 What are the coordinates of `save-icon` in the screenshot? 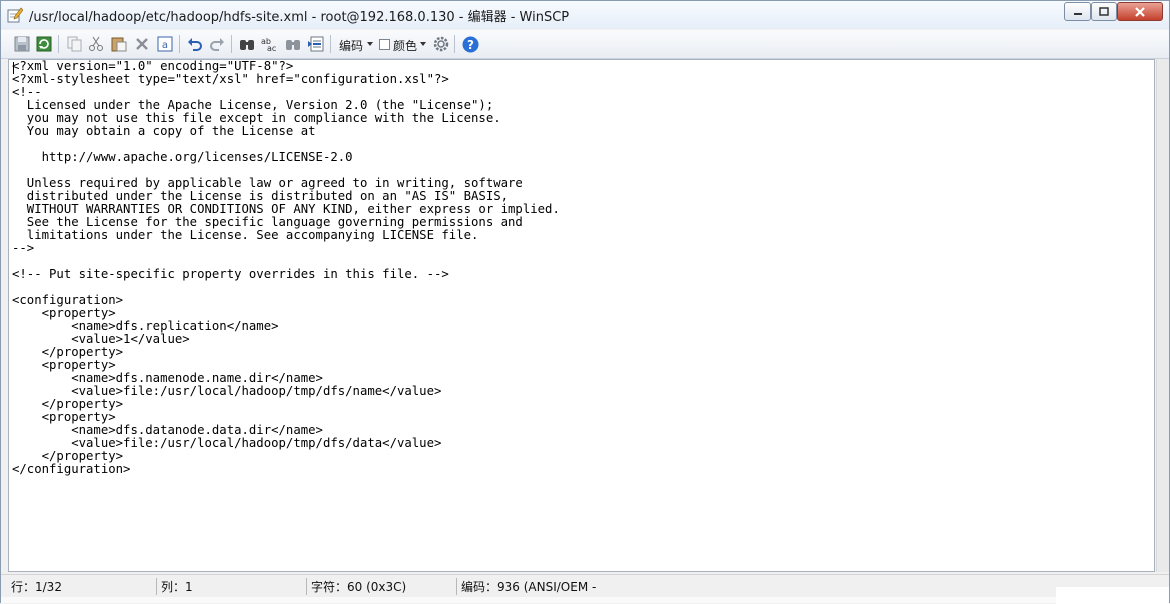 It's located at (22, 44).